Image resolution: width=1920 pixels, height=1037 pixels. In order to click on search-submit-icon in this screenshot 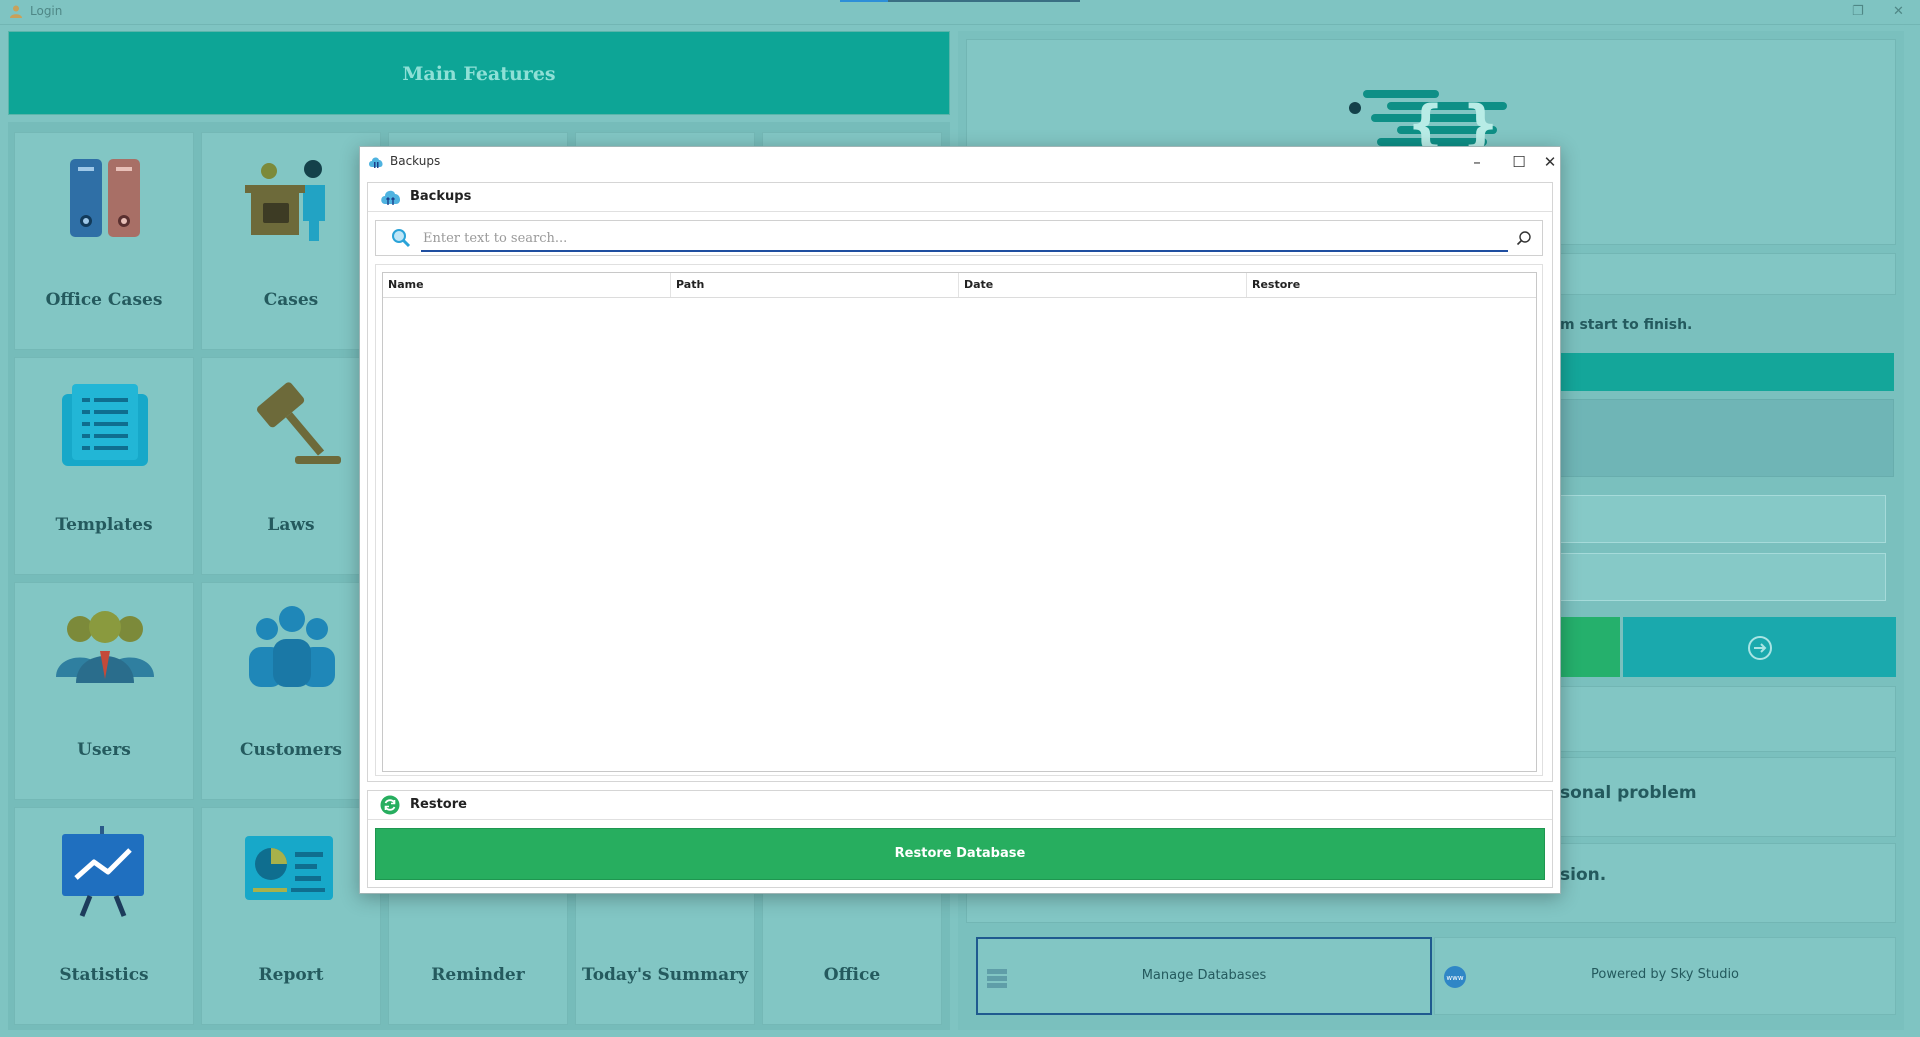, I will do `click(1524, 238)`.